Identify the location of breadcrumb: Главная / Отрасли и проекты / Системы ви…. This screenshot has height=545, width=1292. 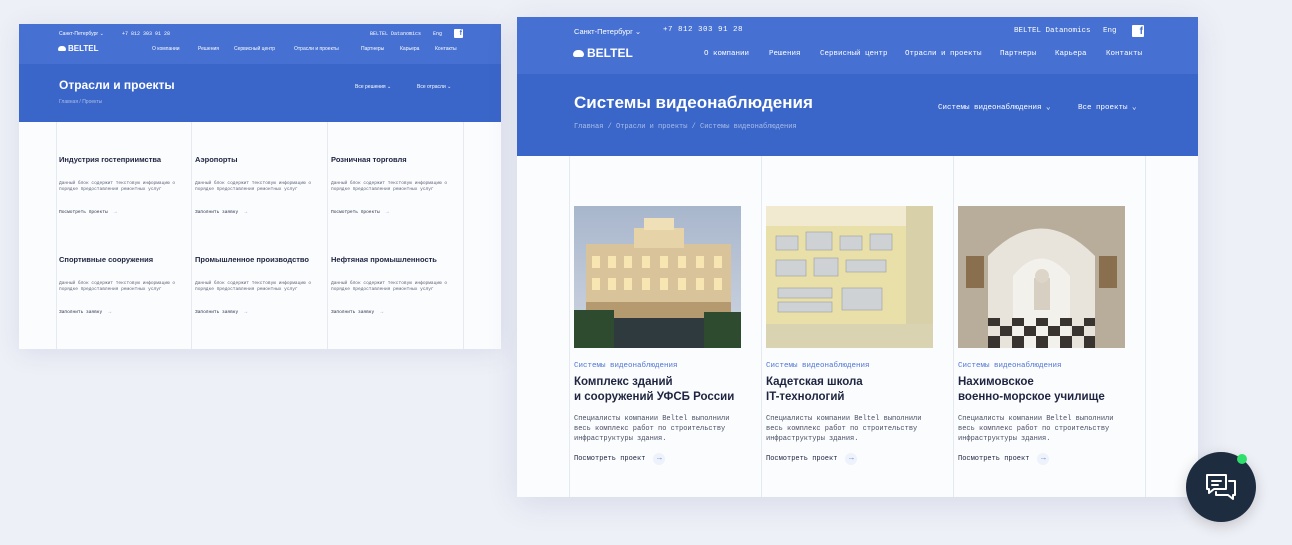
(685, 127).